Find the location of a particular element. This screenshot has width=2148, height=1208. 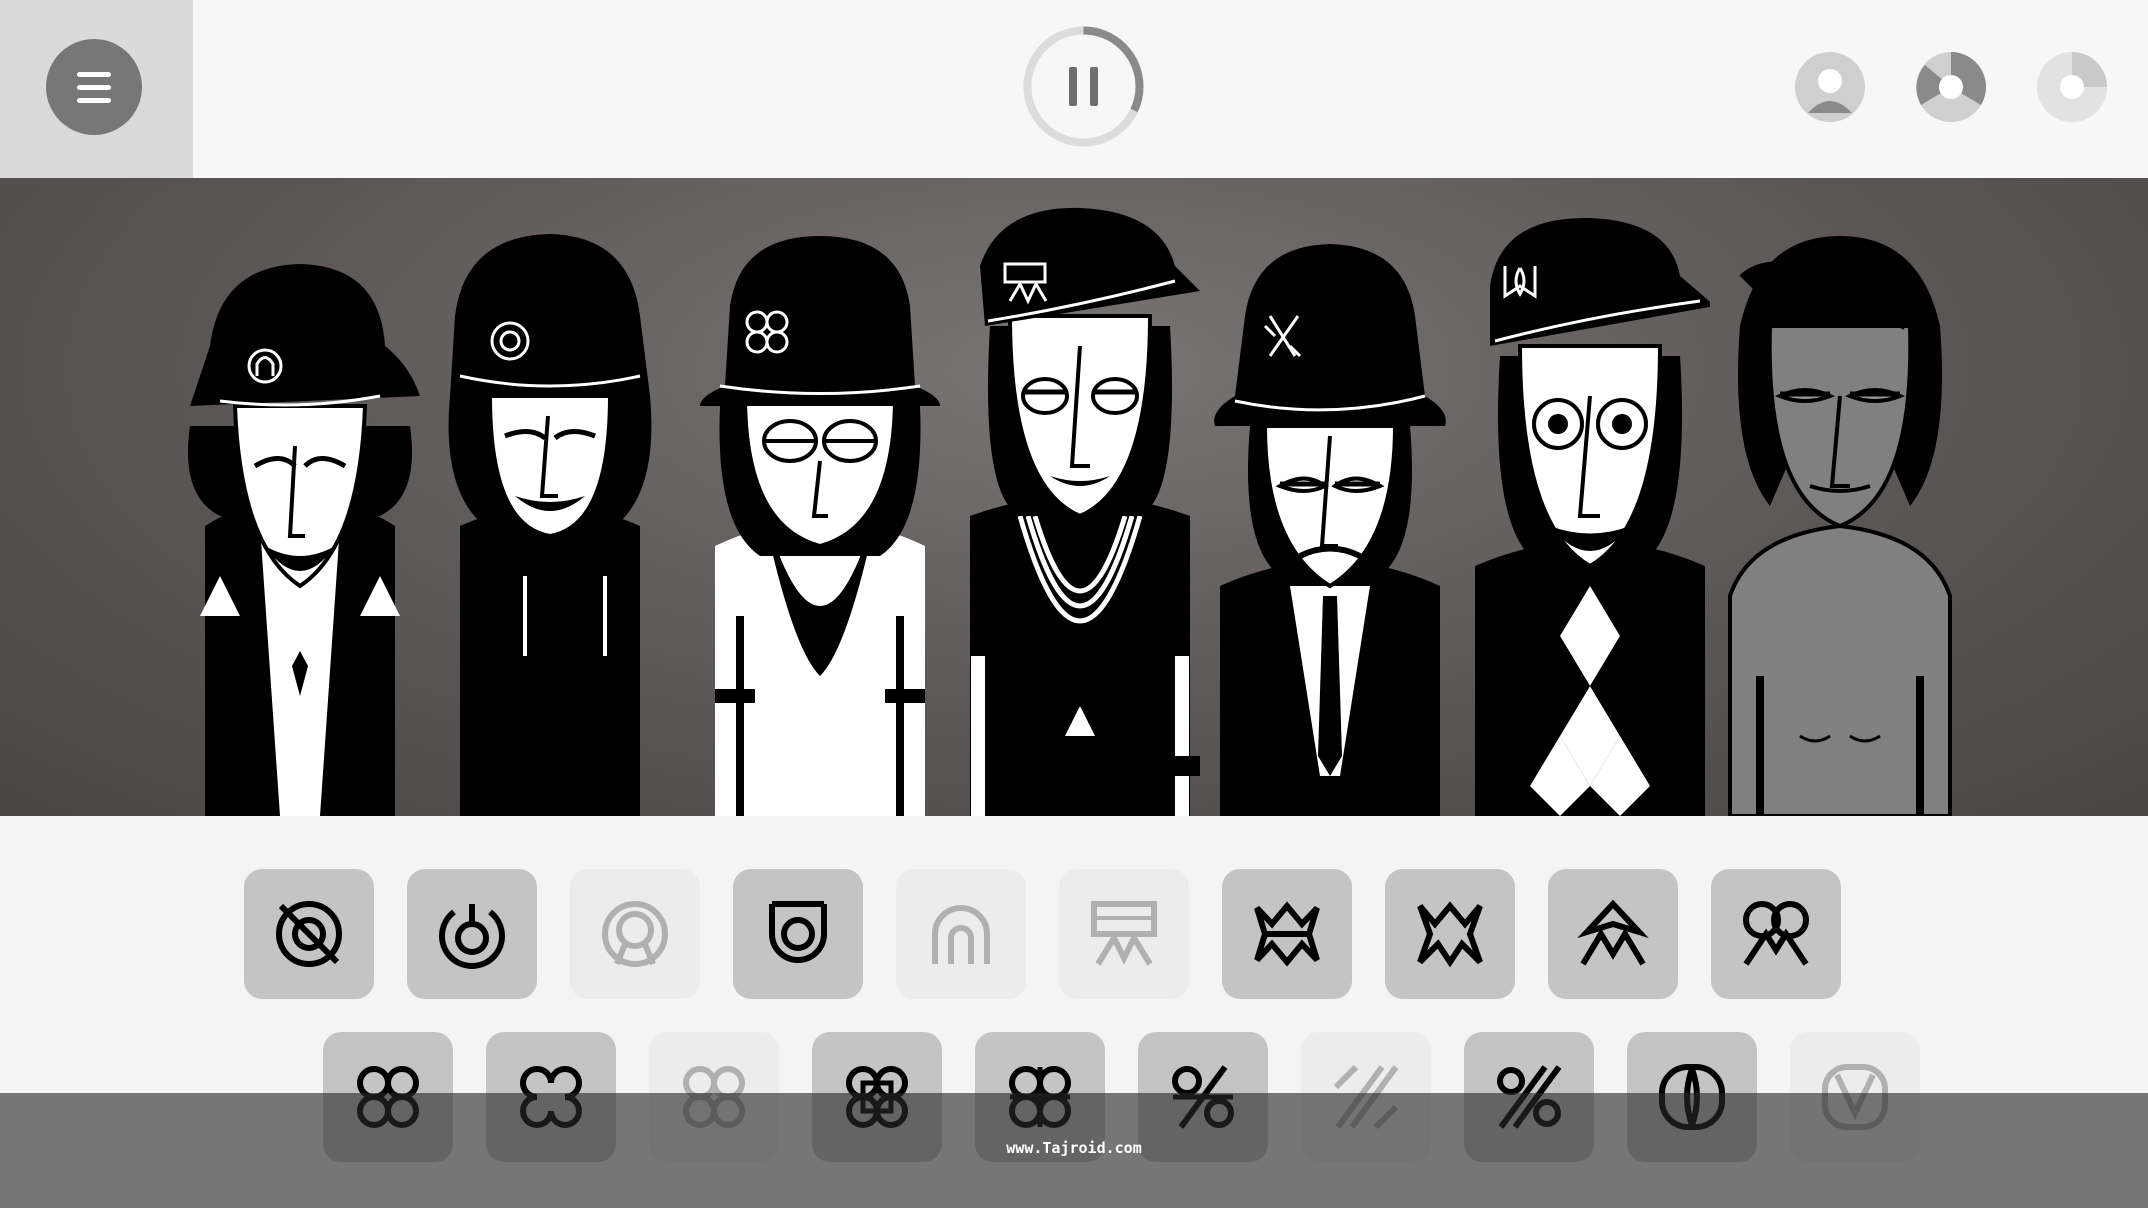

sound-button-banner is located at coordinates (1124, 934).